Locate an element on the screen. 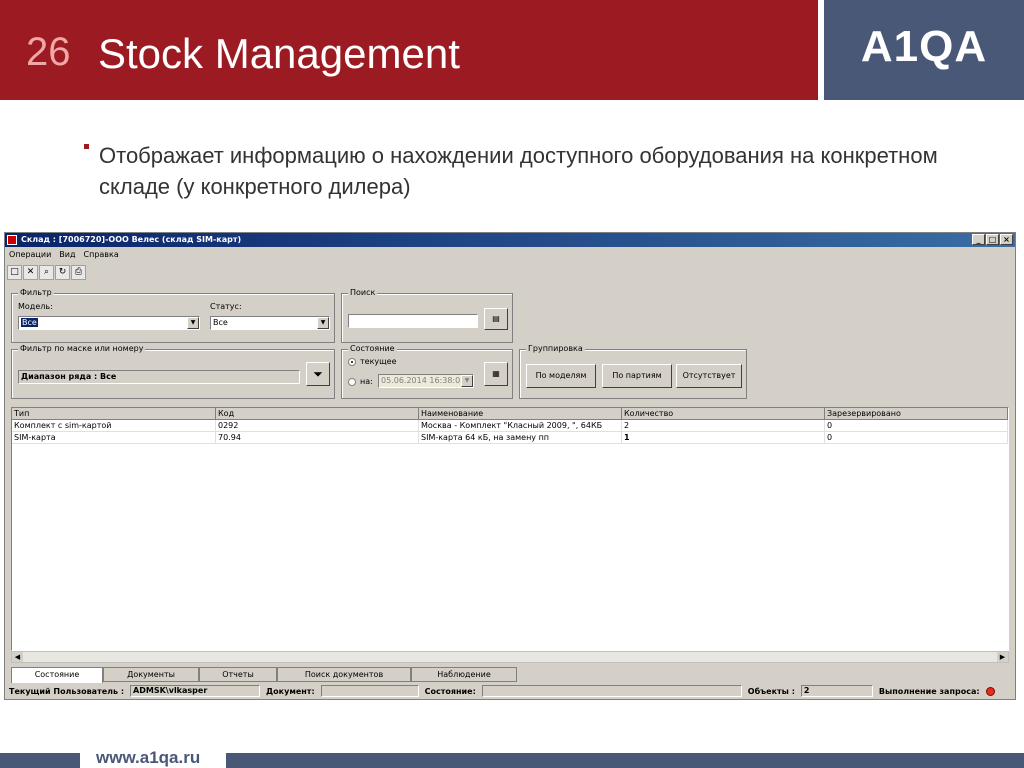 The height and width of the screenshot is (768, 1024). close-button: × is located at coordinates (1006, 239).